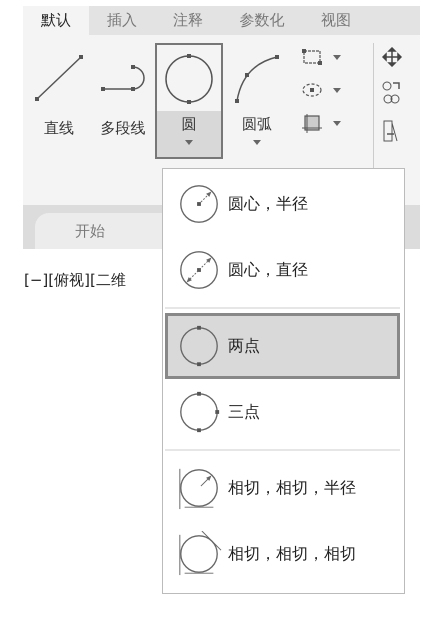 The image size is (436, 619). Describe the element at coordinates (282, 412) in the screenshot. I see `menu-item: 三点` at that location.